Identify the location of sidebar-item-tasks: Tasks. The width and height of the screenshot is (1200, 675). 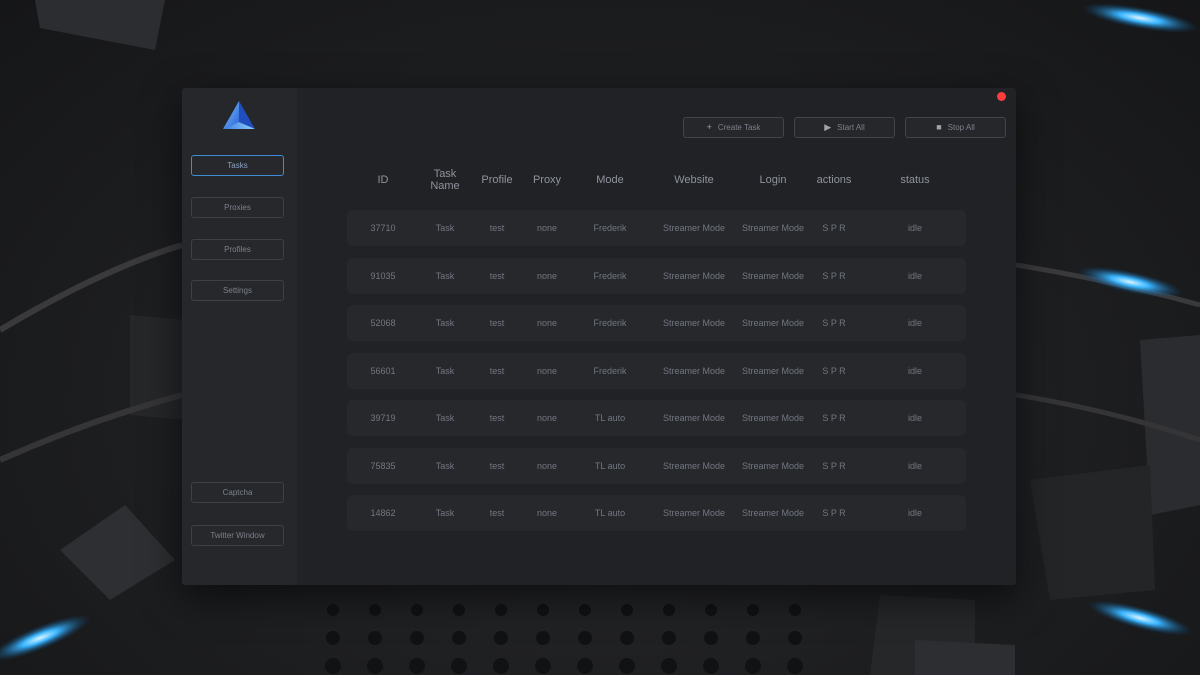
(237, 165).